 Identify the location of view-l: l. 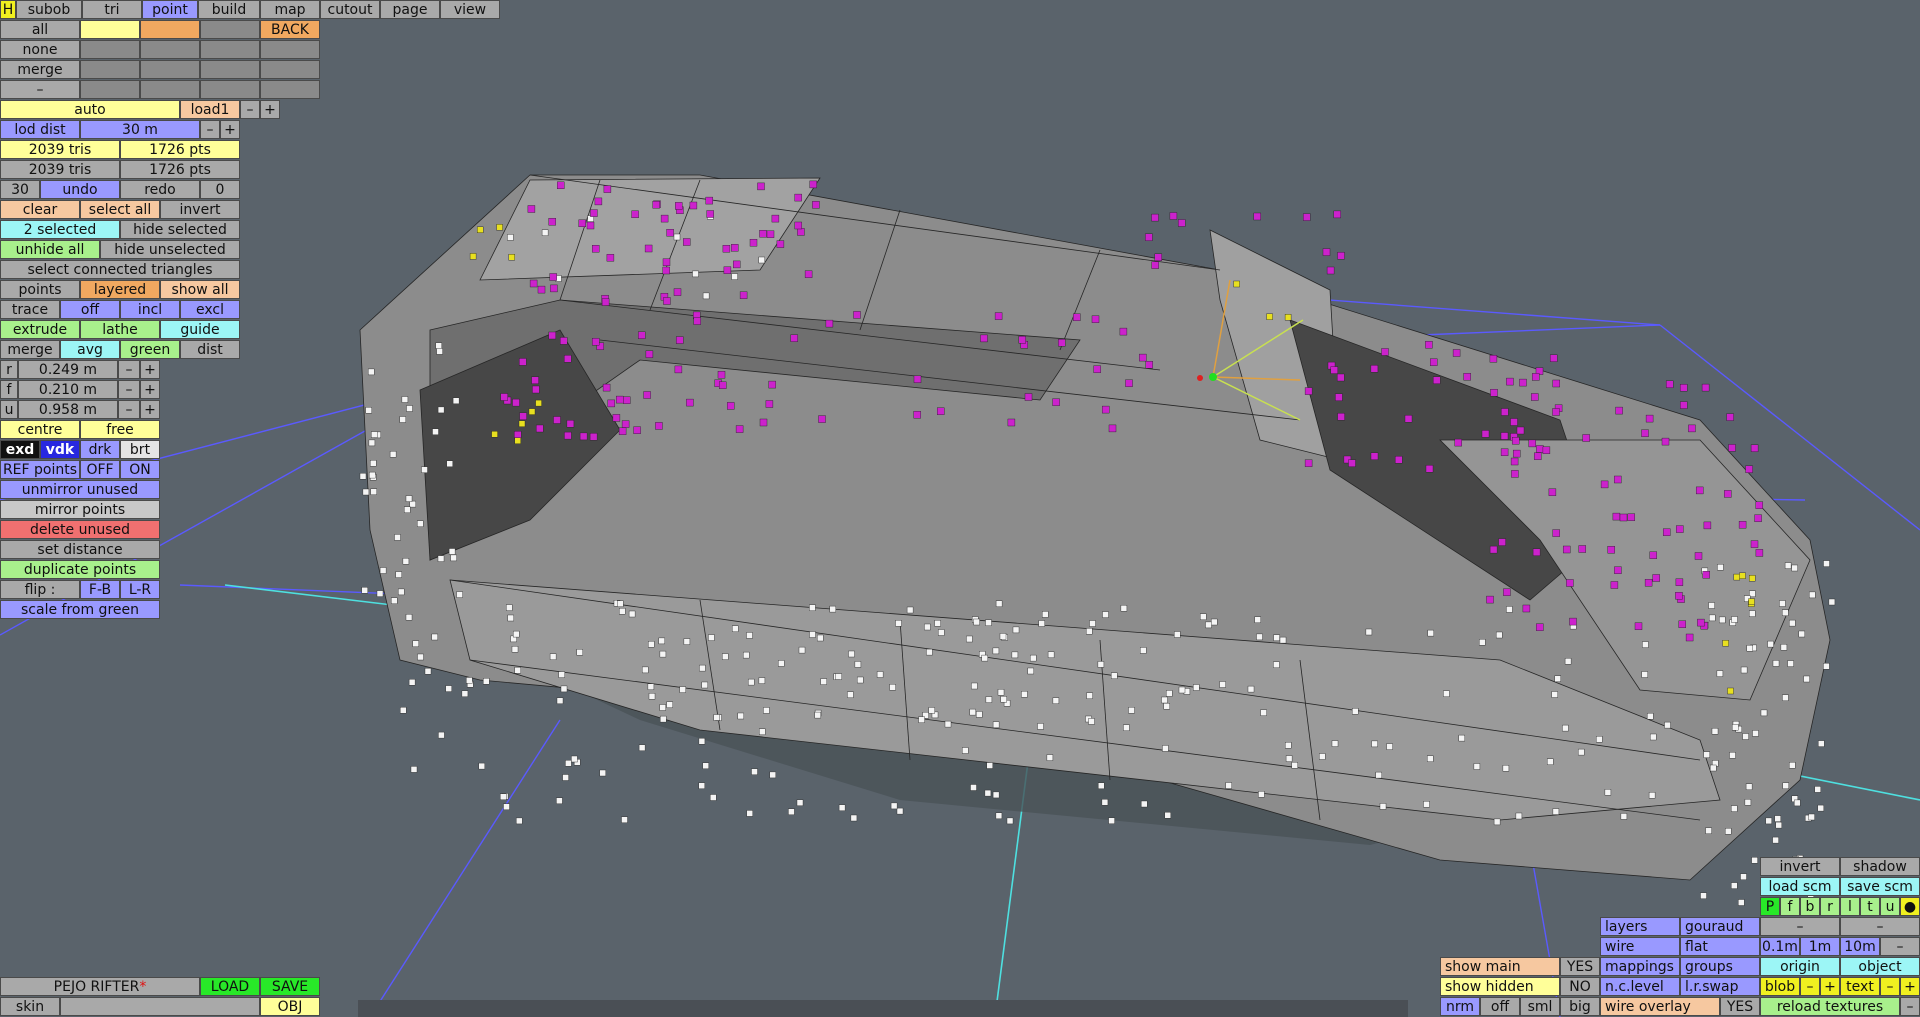
(1850, 906).